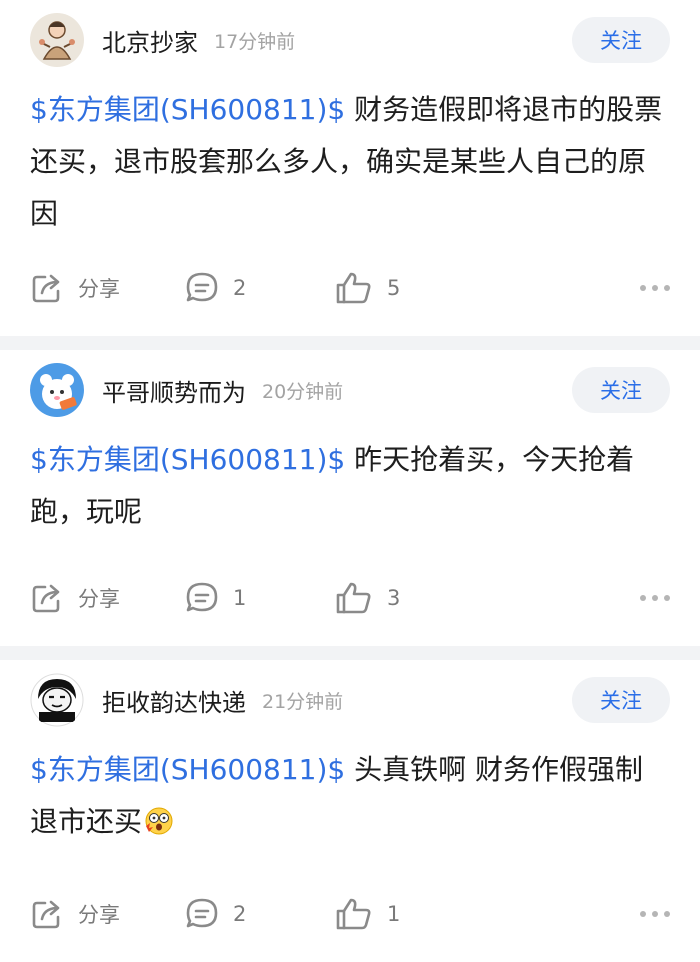  Describe the element at coordinates (174, 390) in the screenshot. I see `author-name: 平哥顺势而为` at that location.